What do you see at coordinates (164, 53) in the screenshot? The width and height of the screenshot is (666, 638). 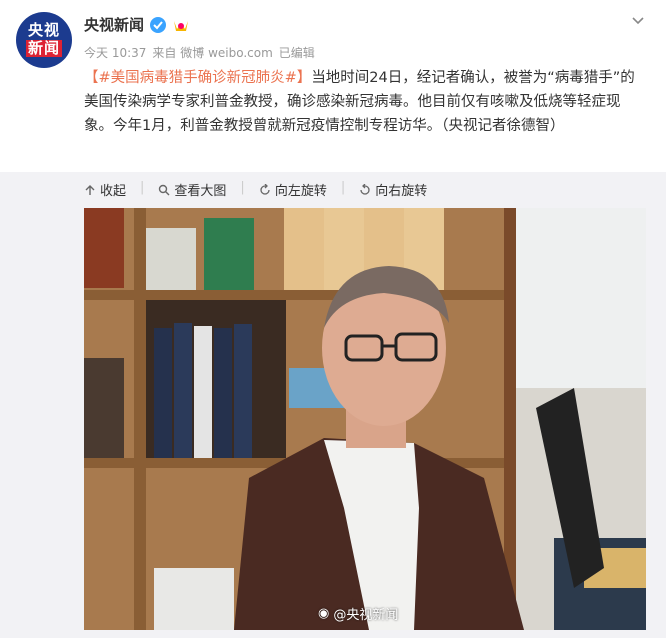 I see `source-prefix: 来自` at bounding box center [164, 53].